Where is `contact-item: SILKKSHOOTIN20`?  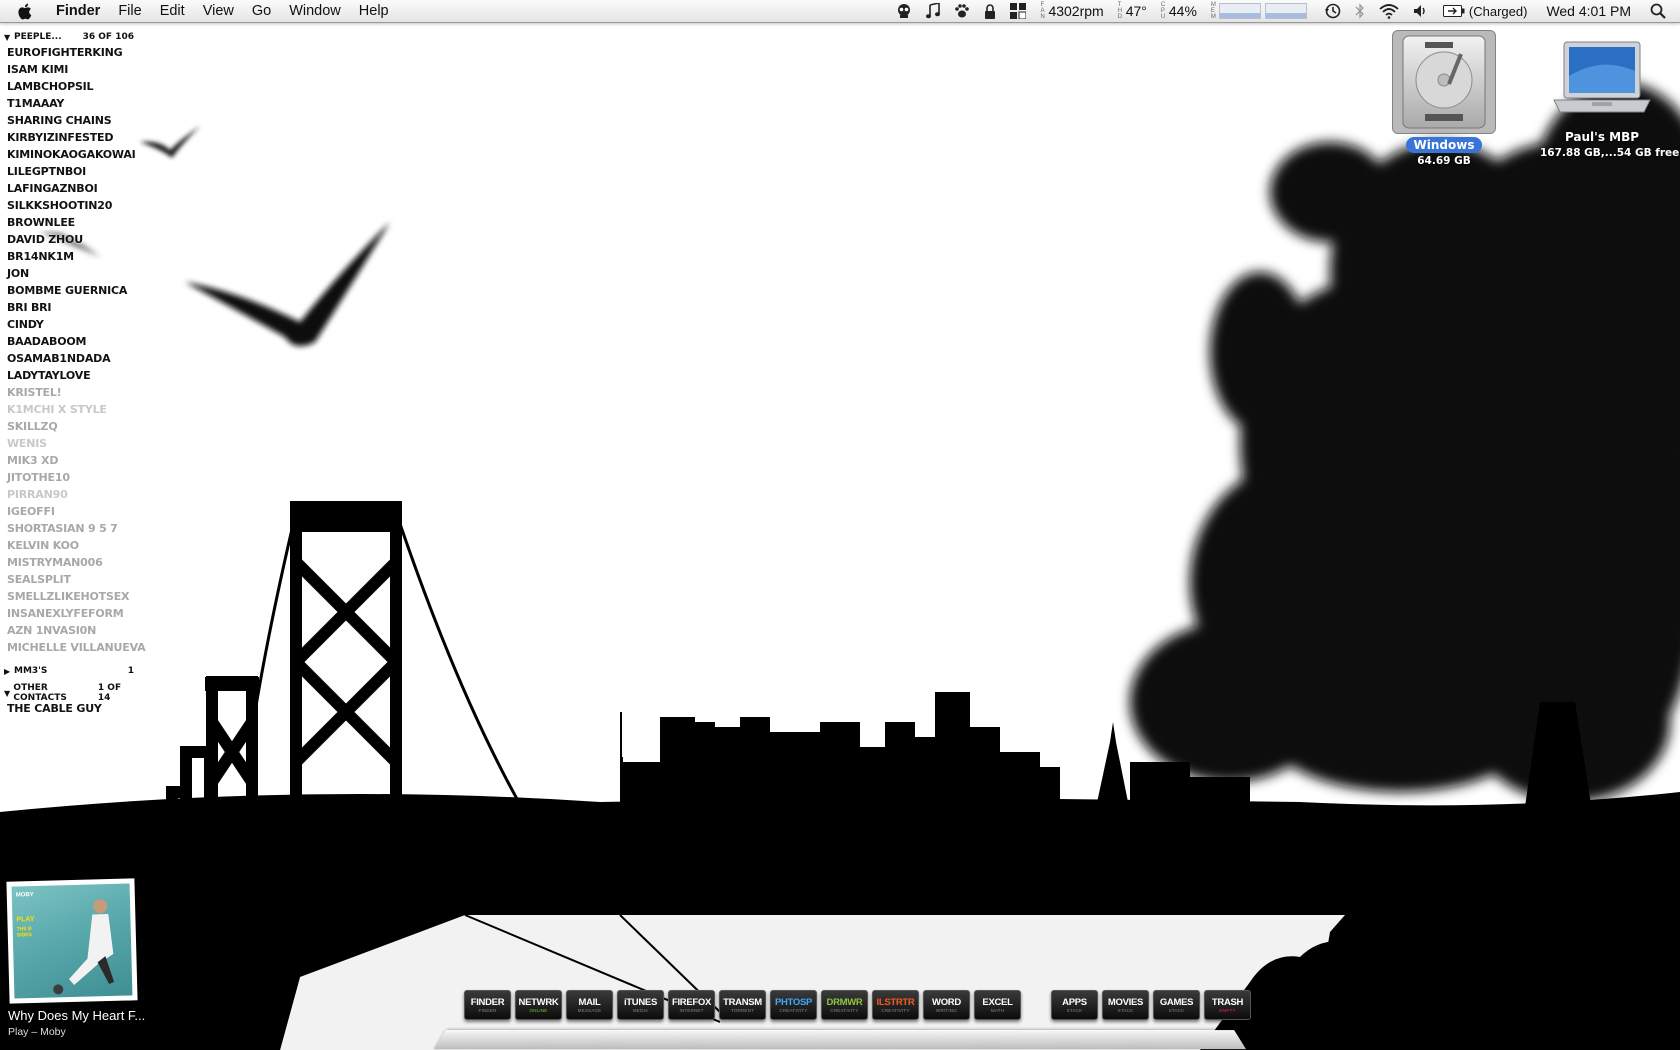 contact-item: SILKKSHOOTIN20 is located at coordinates (72, 205).